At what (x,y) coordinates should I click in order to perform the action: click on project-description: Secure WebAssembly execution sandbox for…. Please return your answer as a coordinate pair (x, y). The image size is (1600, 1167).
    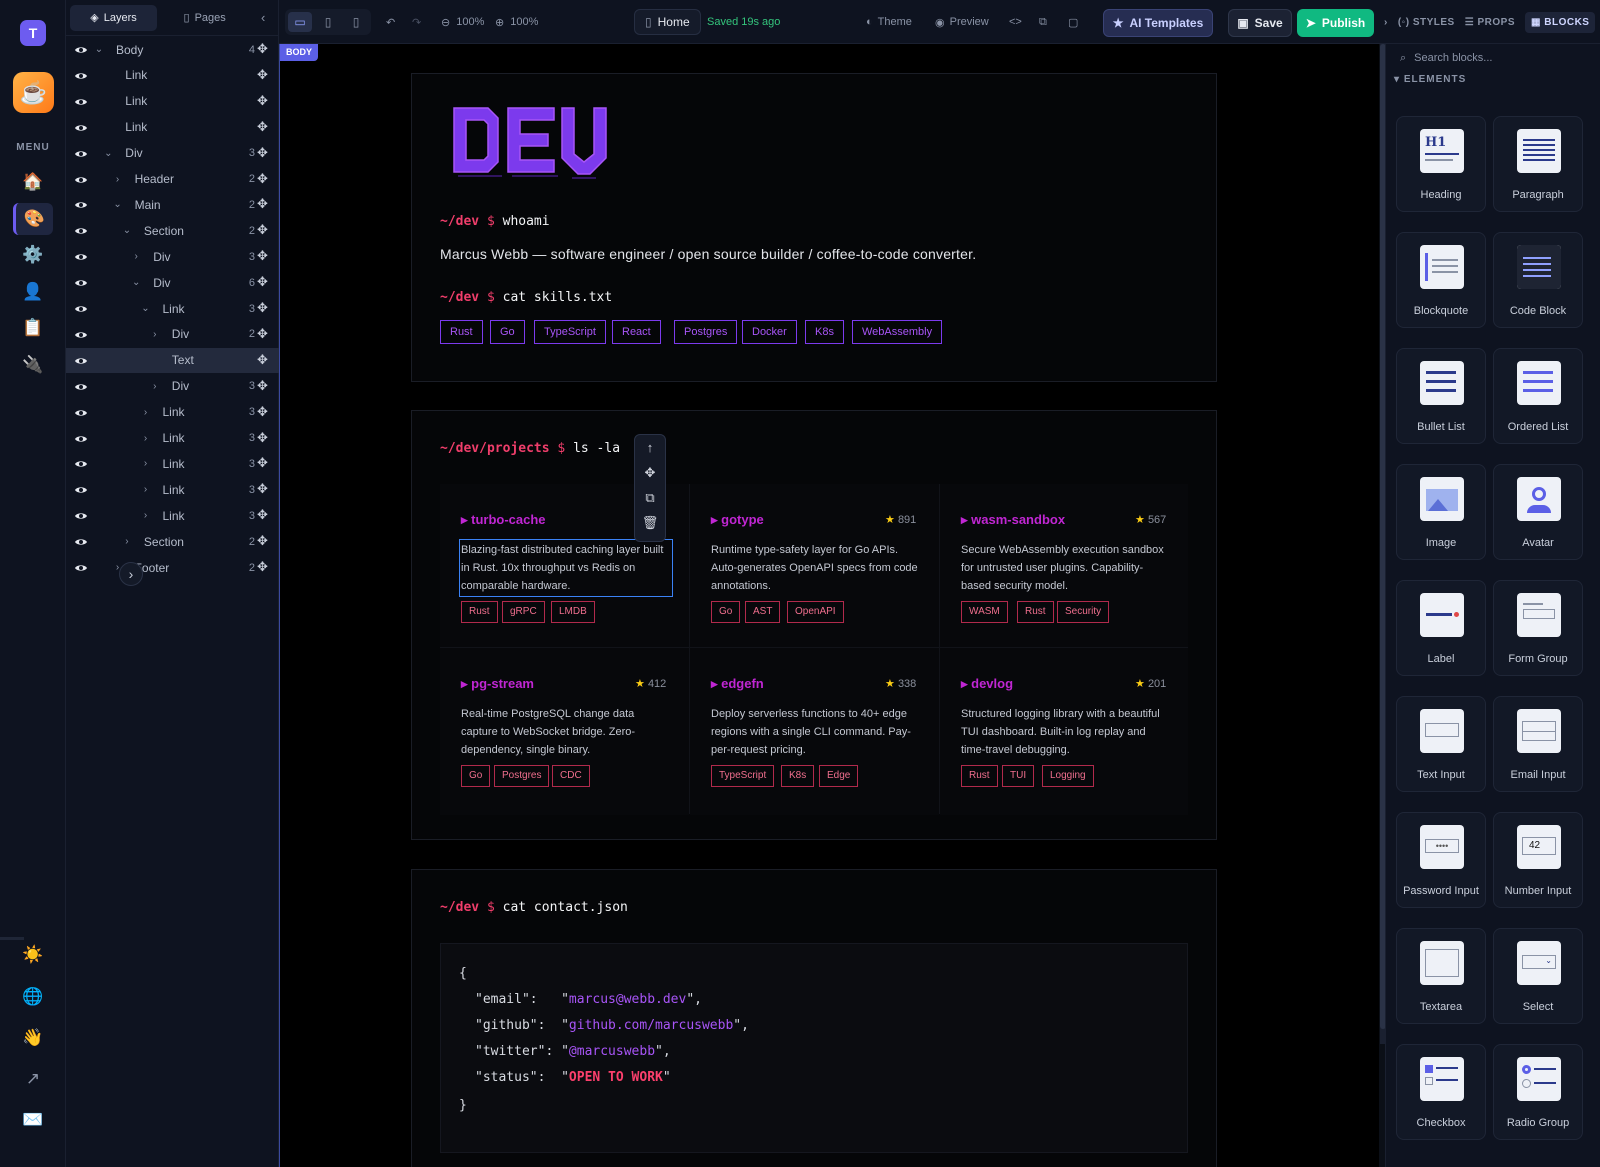
    Looking at the image, I should click on (1066, 568).